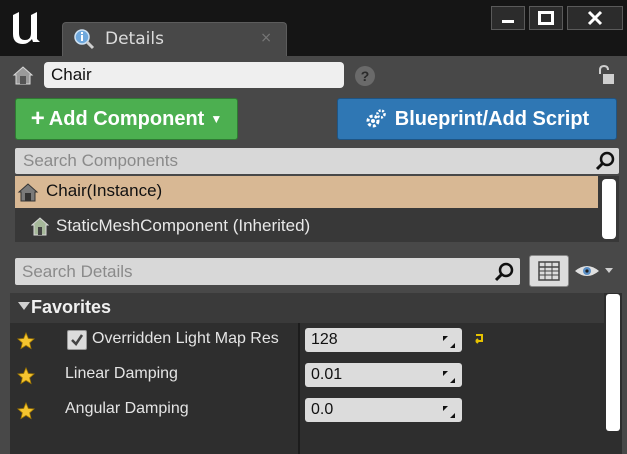 This screenshot has width=627, height=454. Describe the element at coordinates (480, 338) in the screenshot. I see `reset-to-default-icon` at that location.